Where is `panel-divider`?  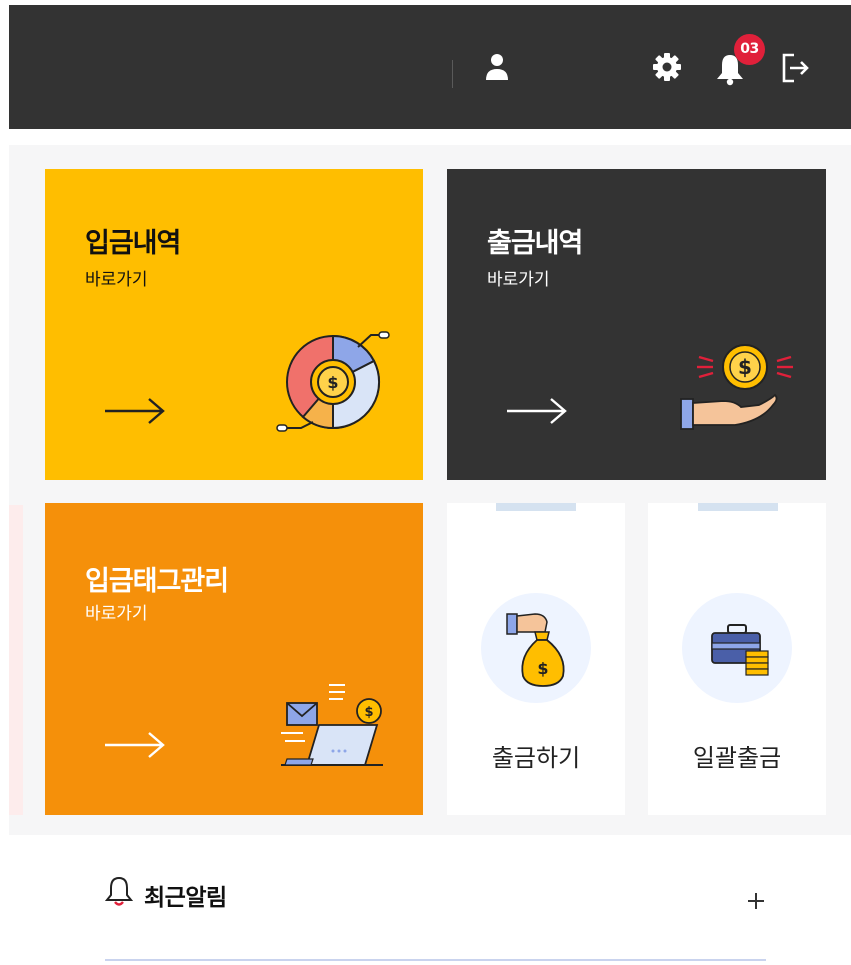 panel-divider is located at coordinates (435, 960).